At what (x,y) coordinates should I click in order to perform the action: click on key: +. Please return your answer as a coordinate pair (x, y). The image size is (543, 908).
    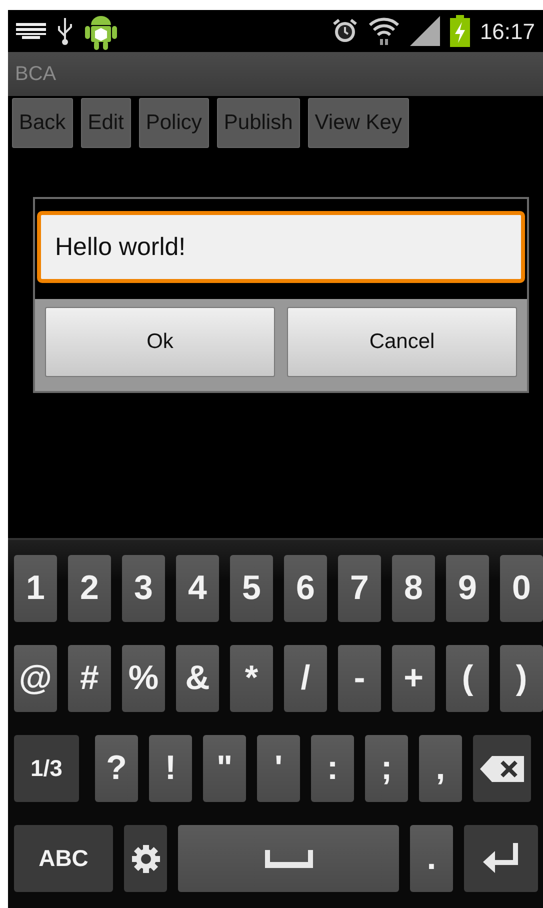
    Looking at the image, I should click on (413, 678).